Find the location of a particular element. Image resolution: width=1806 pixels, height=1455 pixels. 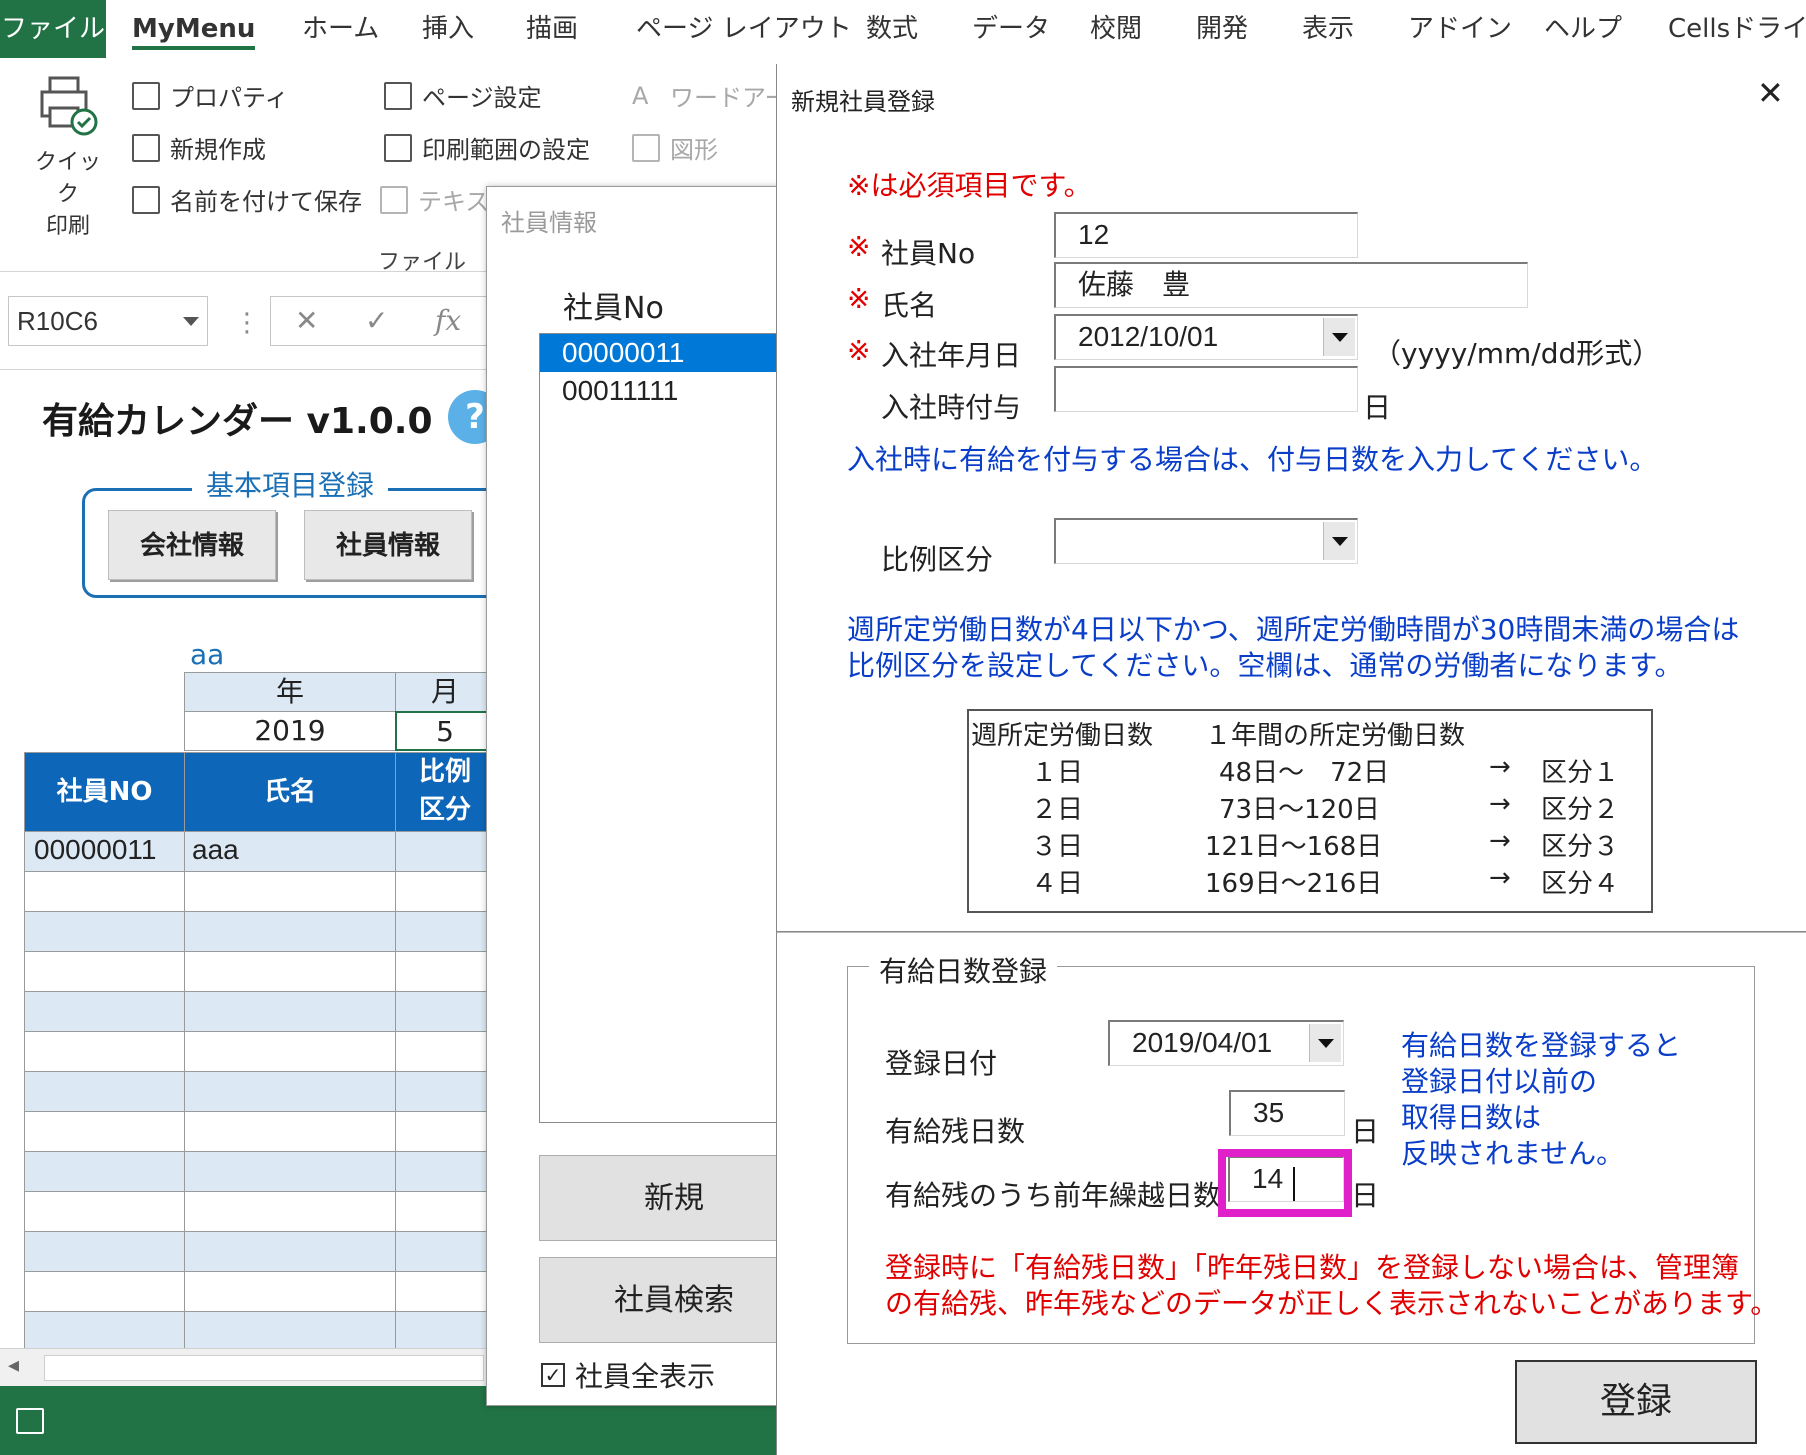

tab-addins: アドイン is located at coordinates (1460, 29).